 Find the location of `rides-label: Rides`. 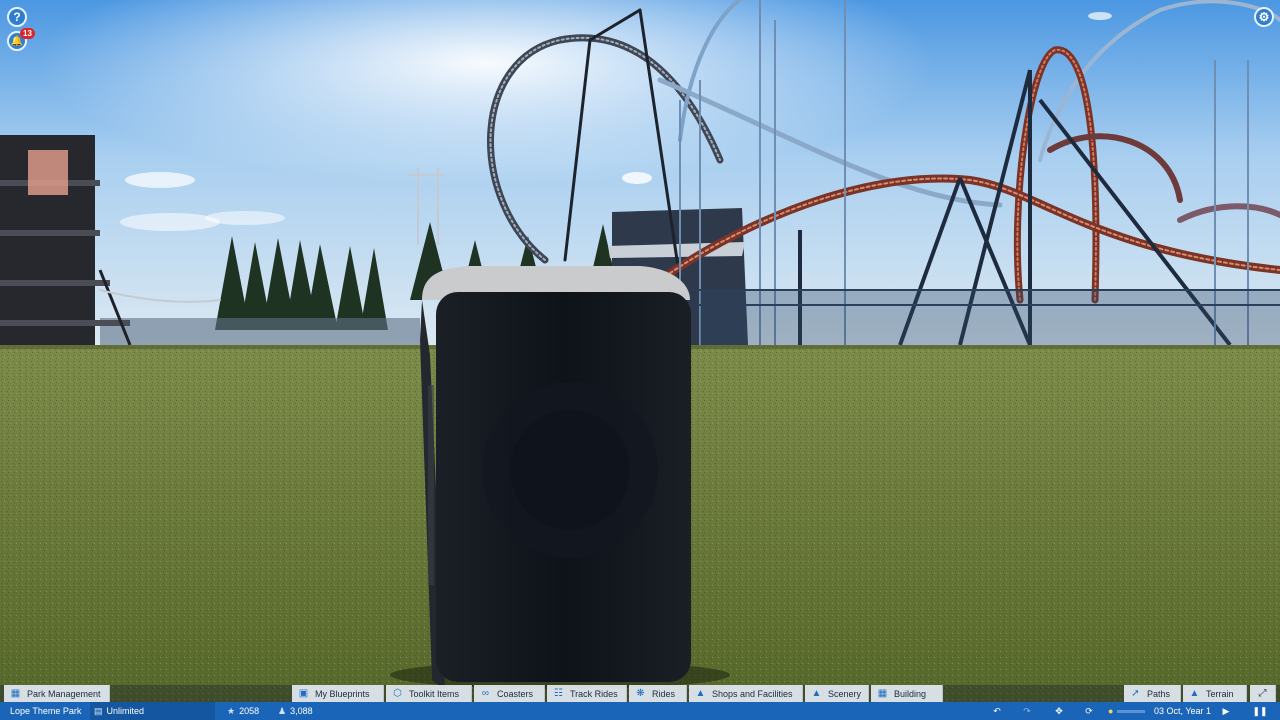

rides-label: Rides is located at coordinates (664, 693).